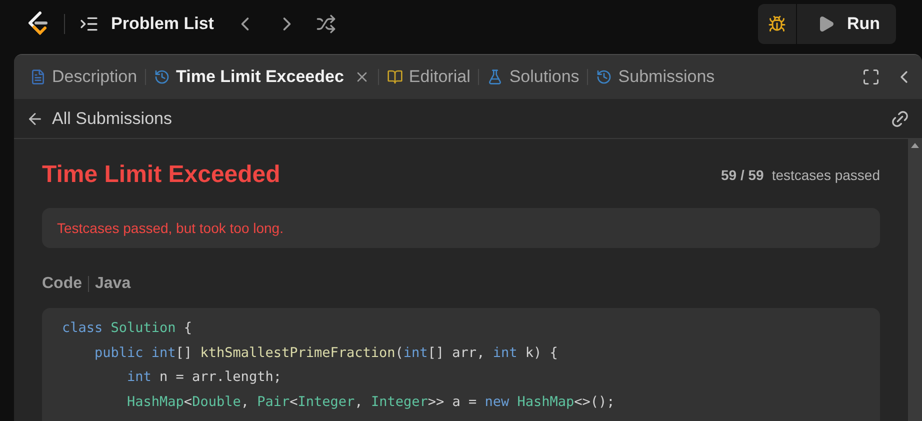 The height and width of the screenshot is (421, 922). Describe the element at coordinates (326, 353) in the screenshot. I see `code-line: public int[] kthSmallestPrimeFraction(int[] arr, int k) {` at that location.